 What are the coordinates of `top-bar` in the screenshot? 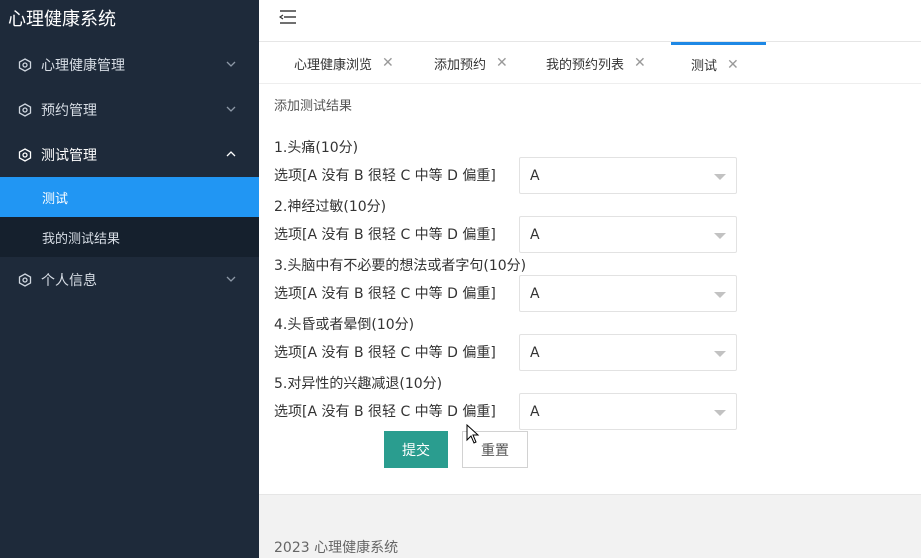 It's located at (590, 21).